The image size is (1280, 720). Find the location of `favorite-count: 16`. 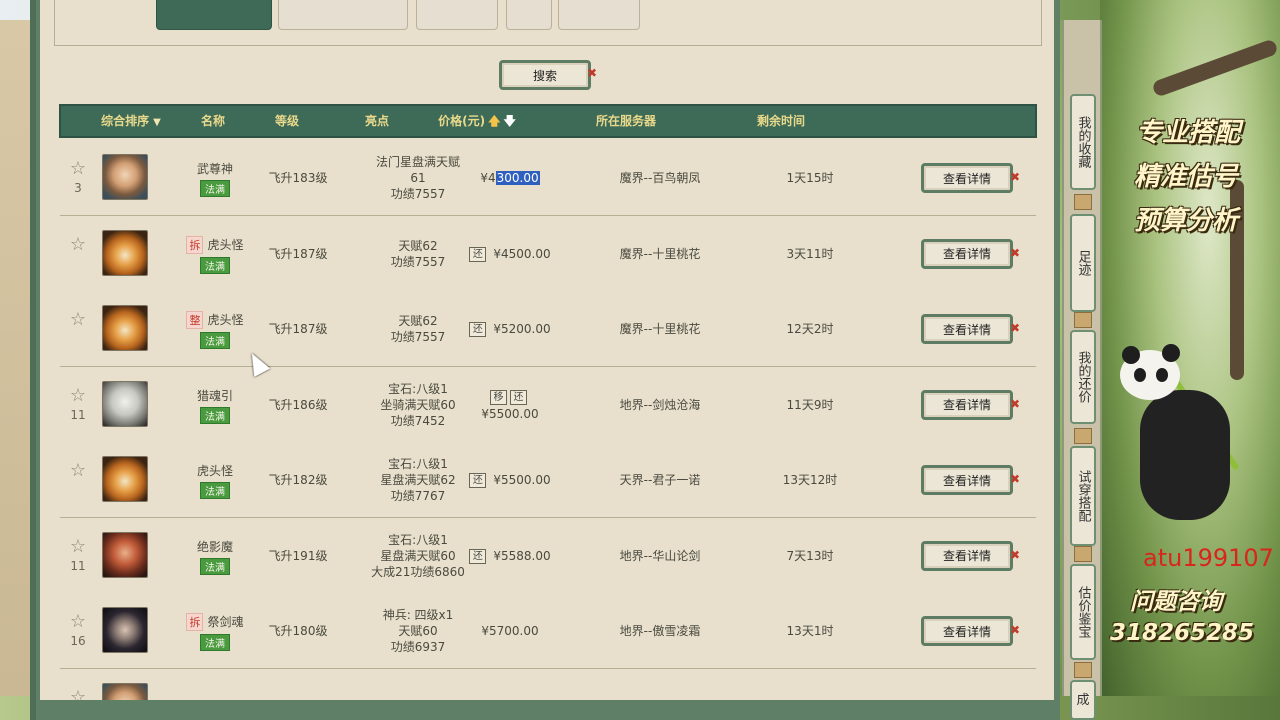

favorite-count: 16 is located at coordinates (78, 641).